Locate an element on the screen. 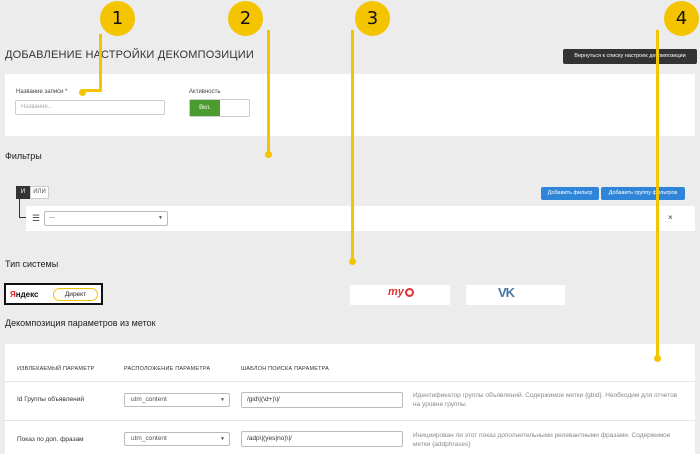 Image resolution: width=700 pixels, height=454 pixels. add-filter-button: Добавить фильтр is located at coordinates (570, 193).